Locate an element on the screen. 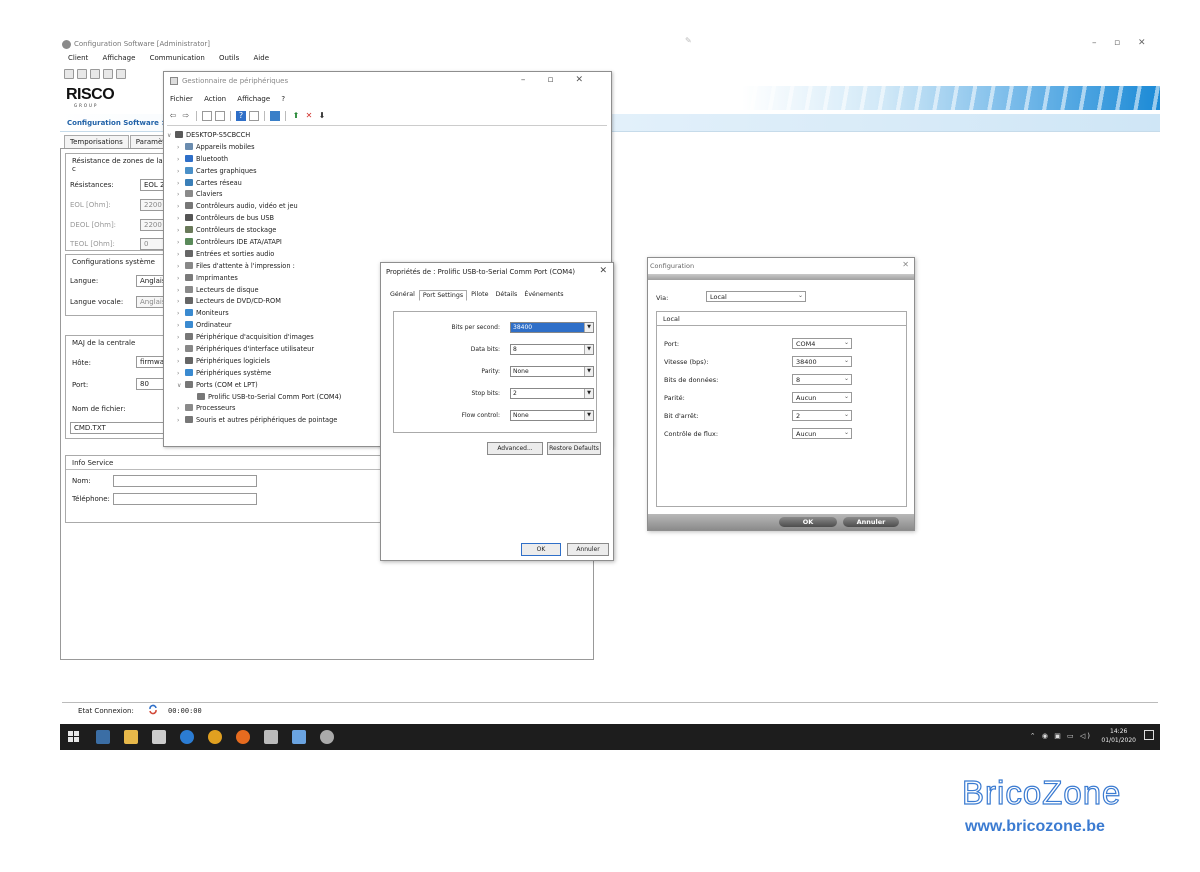  uninstall-icon: ✕ is located at coordinates (309, 116).